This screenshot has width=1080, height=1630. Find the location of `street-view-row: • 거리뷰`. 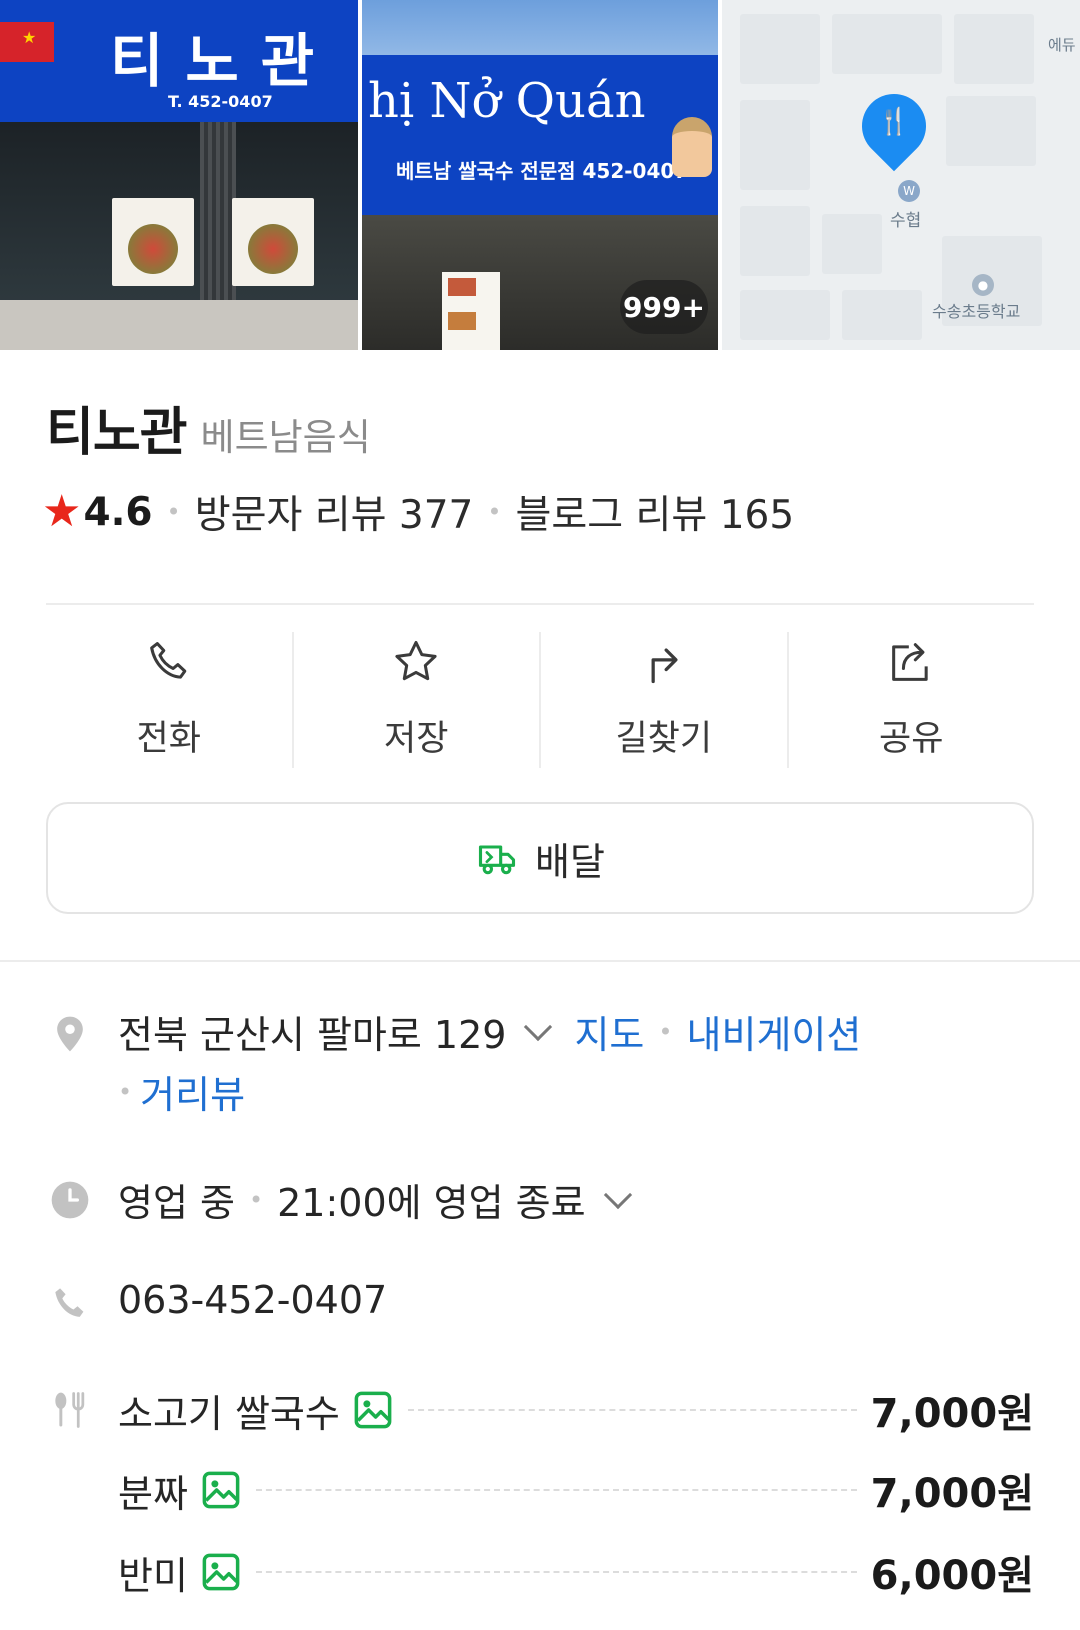

street-view-row: • 거리뷰 is located at coordinates (181, 1091).